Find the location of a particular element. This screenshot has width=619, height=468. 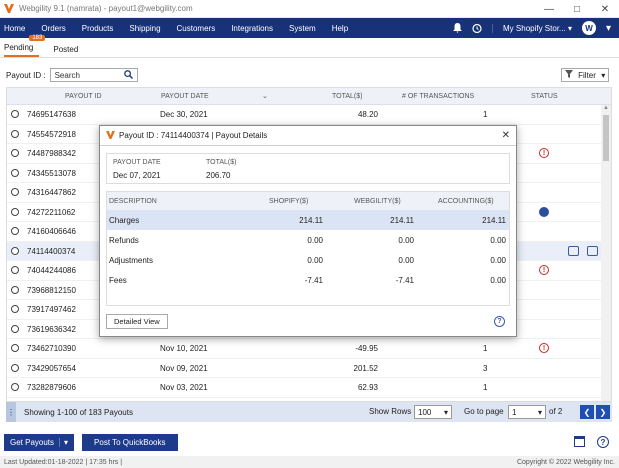

bottom-icons: ? is located at coordinates (591, 442).